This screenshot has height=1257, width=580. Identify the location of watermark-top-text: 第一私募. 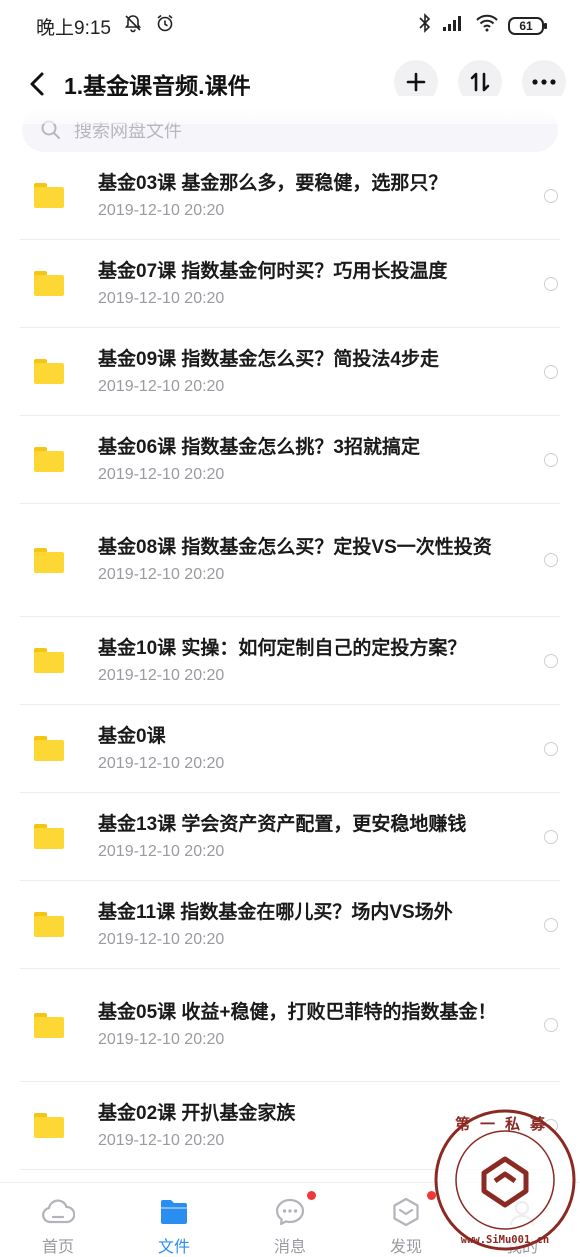
(505, 1124).